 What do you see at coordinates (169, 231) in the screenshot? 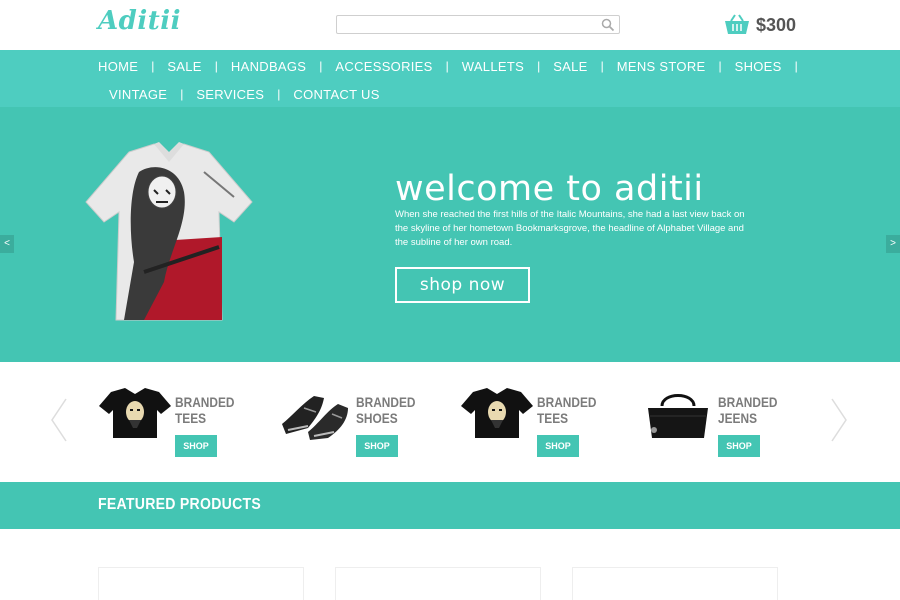
I see `hero-tshirt-image` at bounding box center [169, 231].